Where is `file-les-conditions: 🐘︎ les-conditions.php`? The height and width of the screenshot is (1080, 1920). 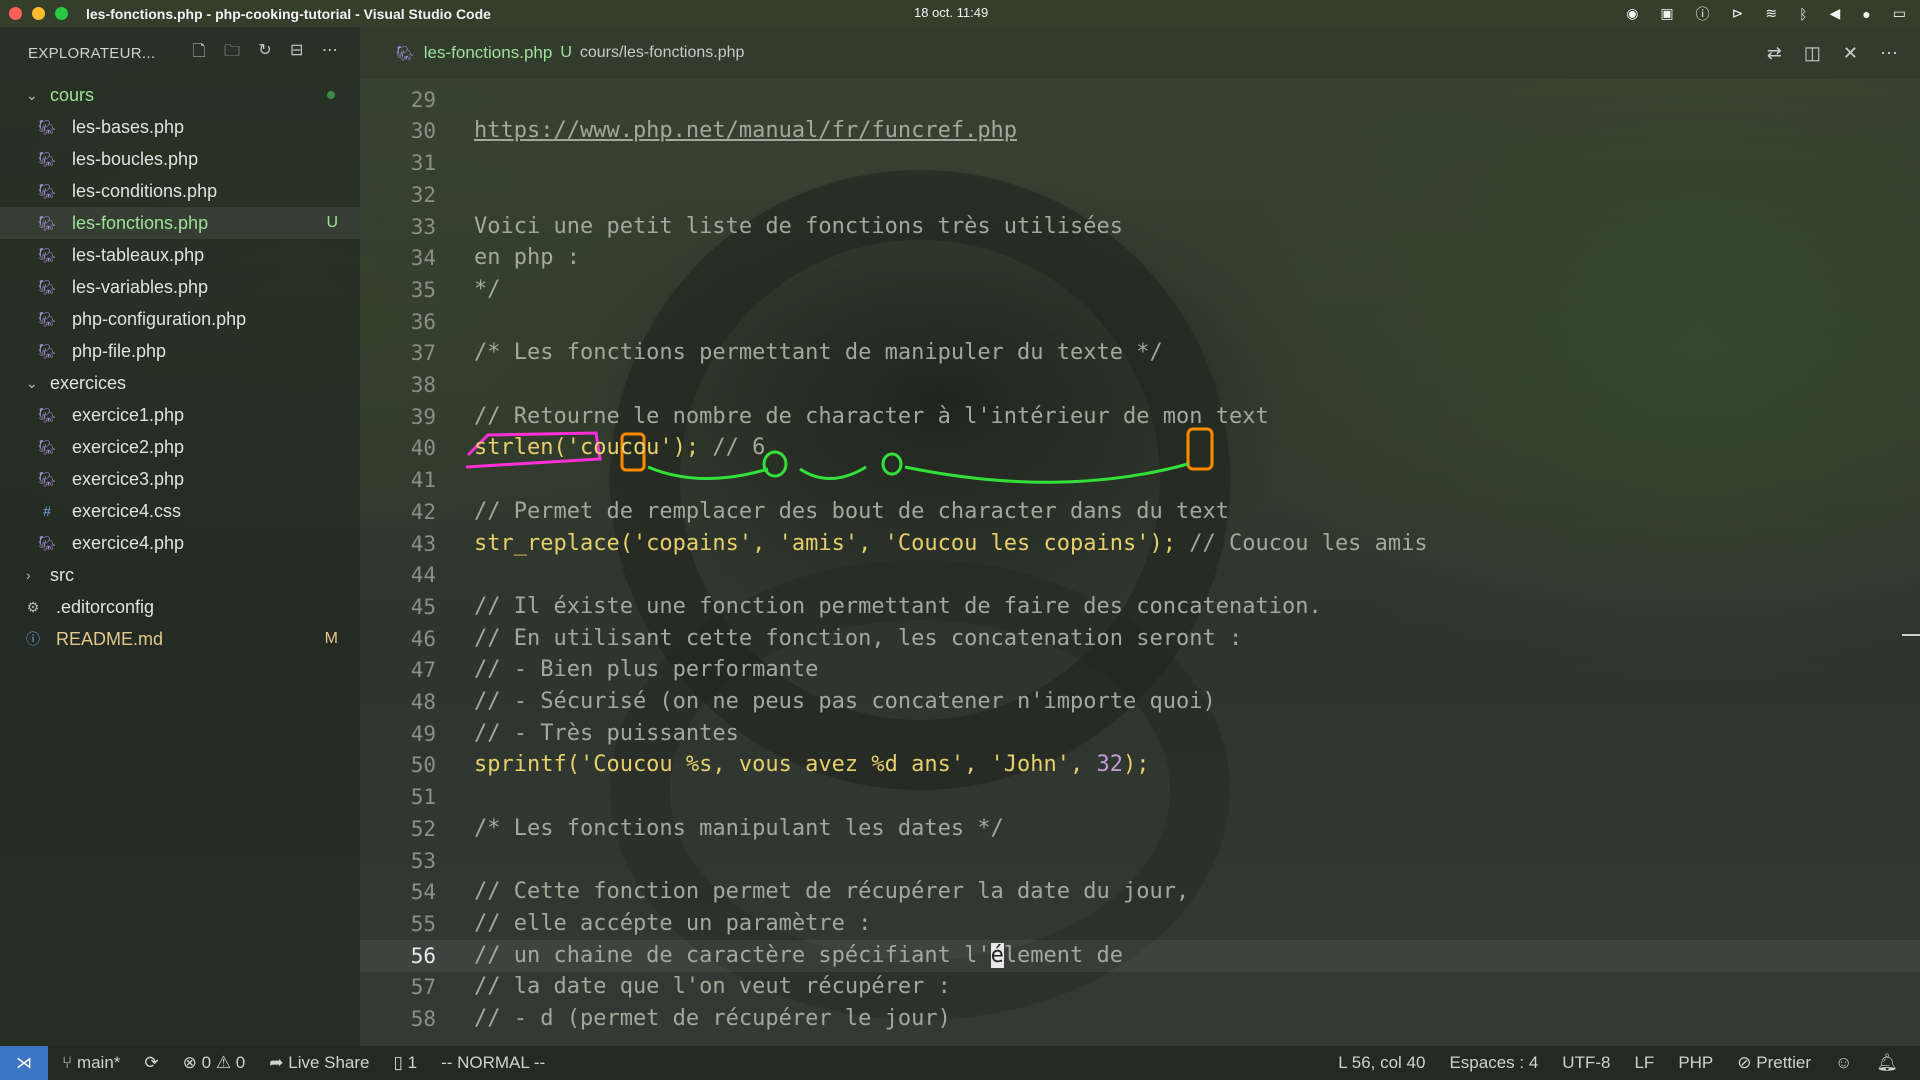
file-les-conditions: 🐘︎ les-conditions.php is located at coordinates (180, 191).